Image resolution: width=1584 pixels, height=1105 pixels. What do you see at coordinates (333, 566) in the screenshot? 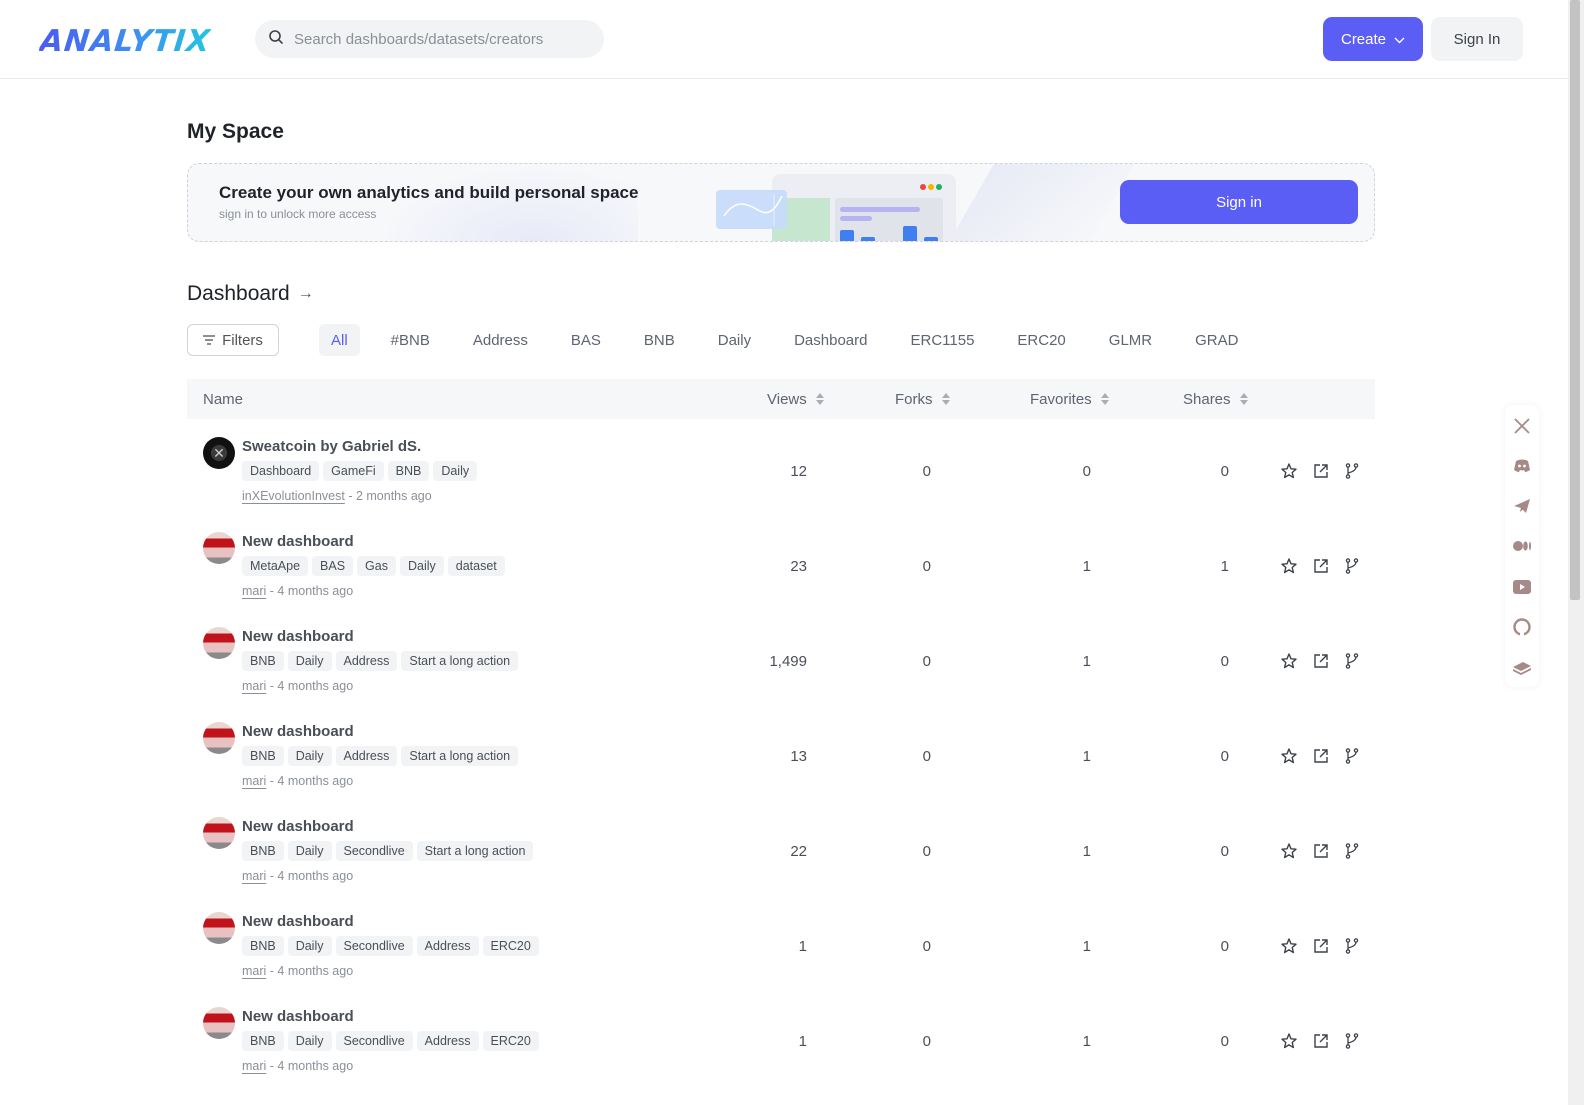
I see `tag-chip: BAS` at bounding box center [333, 566].